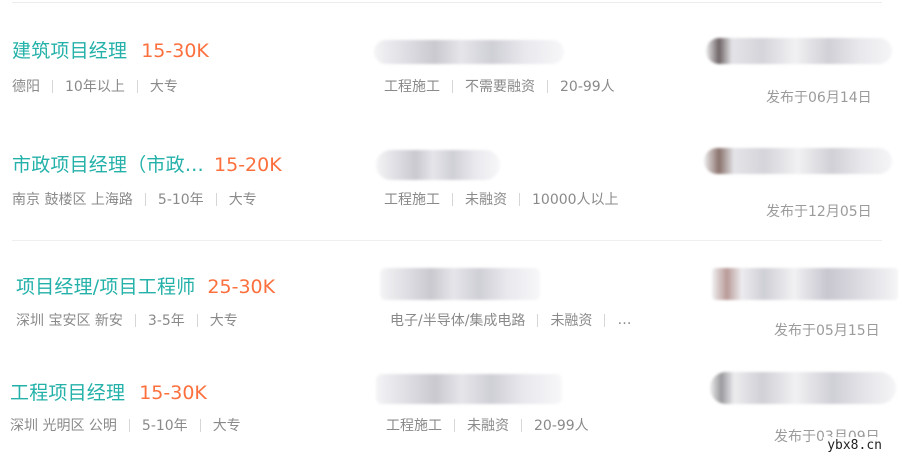 This screenshot has width=900, height=472. Describe the element at coordinates (854, 445) in the screenshot. I see `site-watermark: ybx8.cn` at that location.